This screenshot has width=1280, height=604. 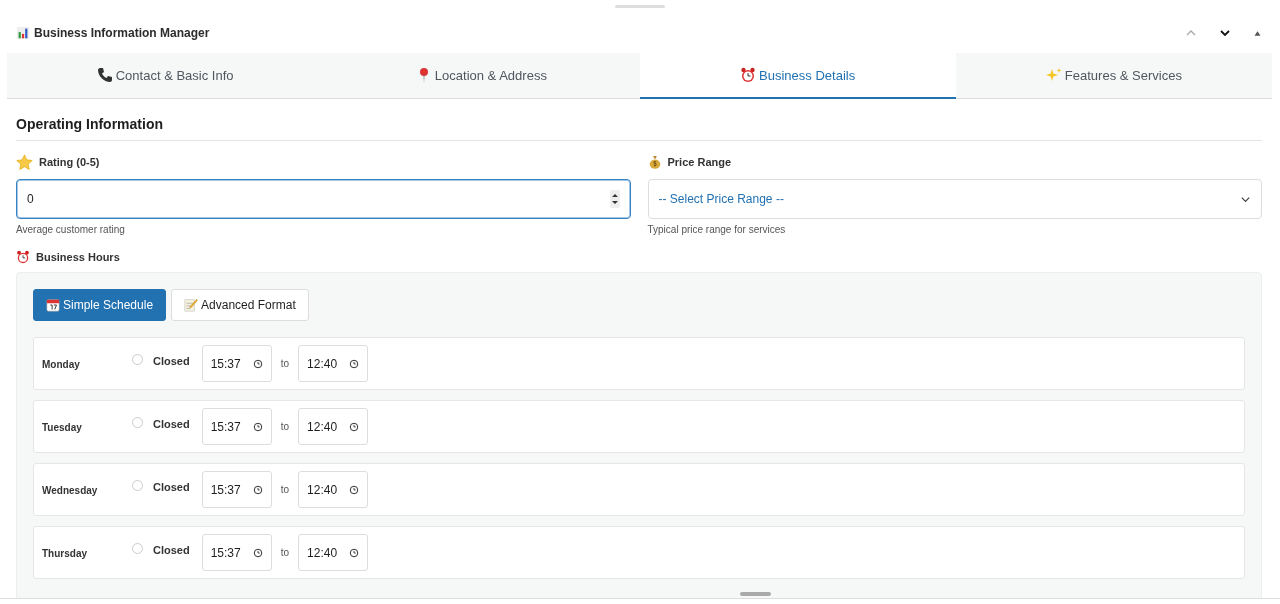 What do you see at coordinates (797, 76) in the screenshot?
I see `tab: Business Details` at bounding box center [797, 76].